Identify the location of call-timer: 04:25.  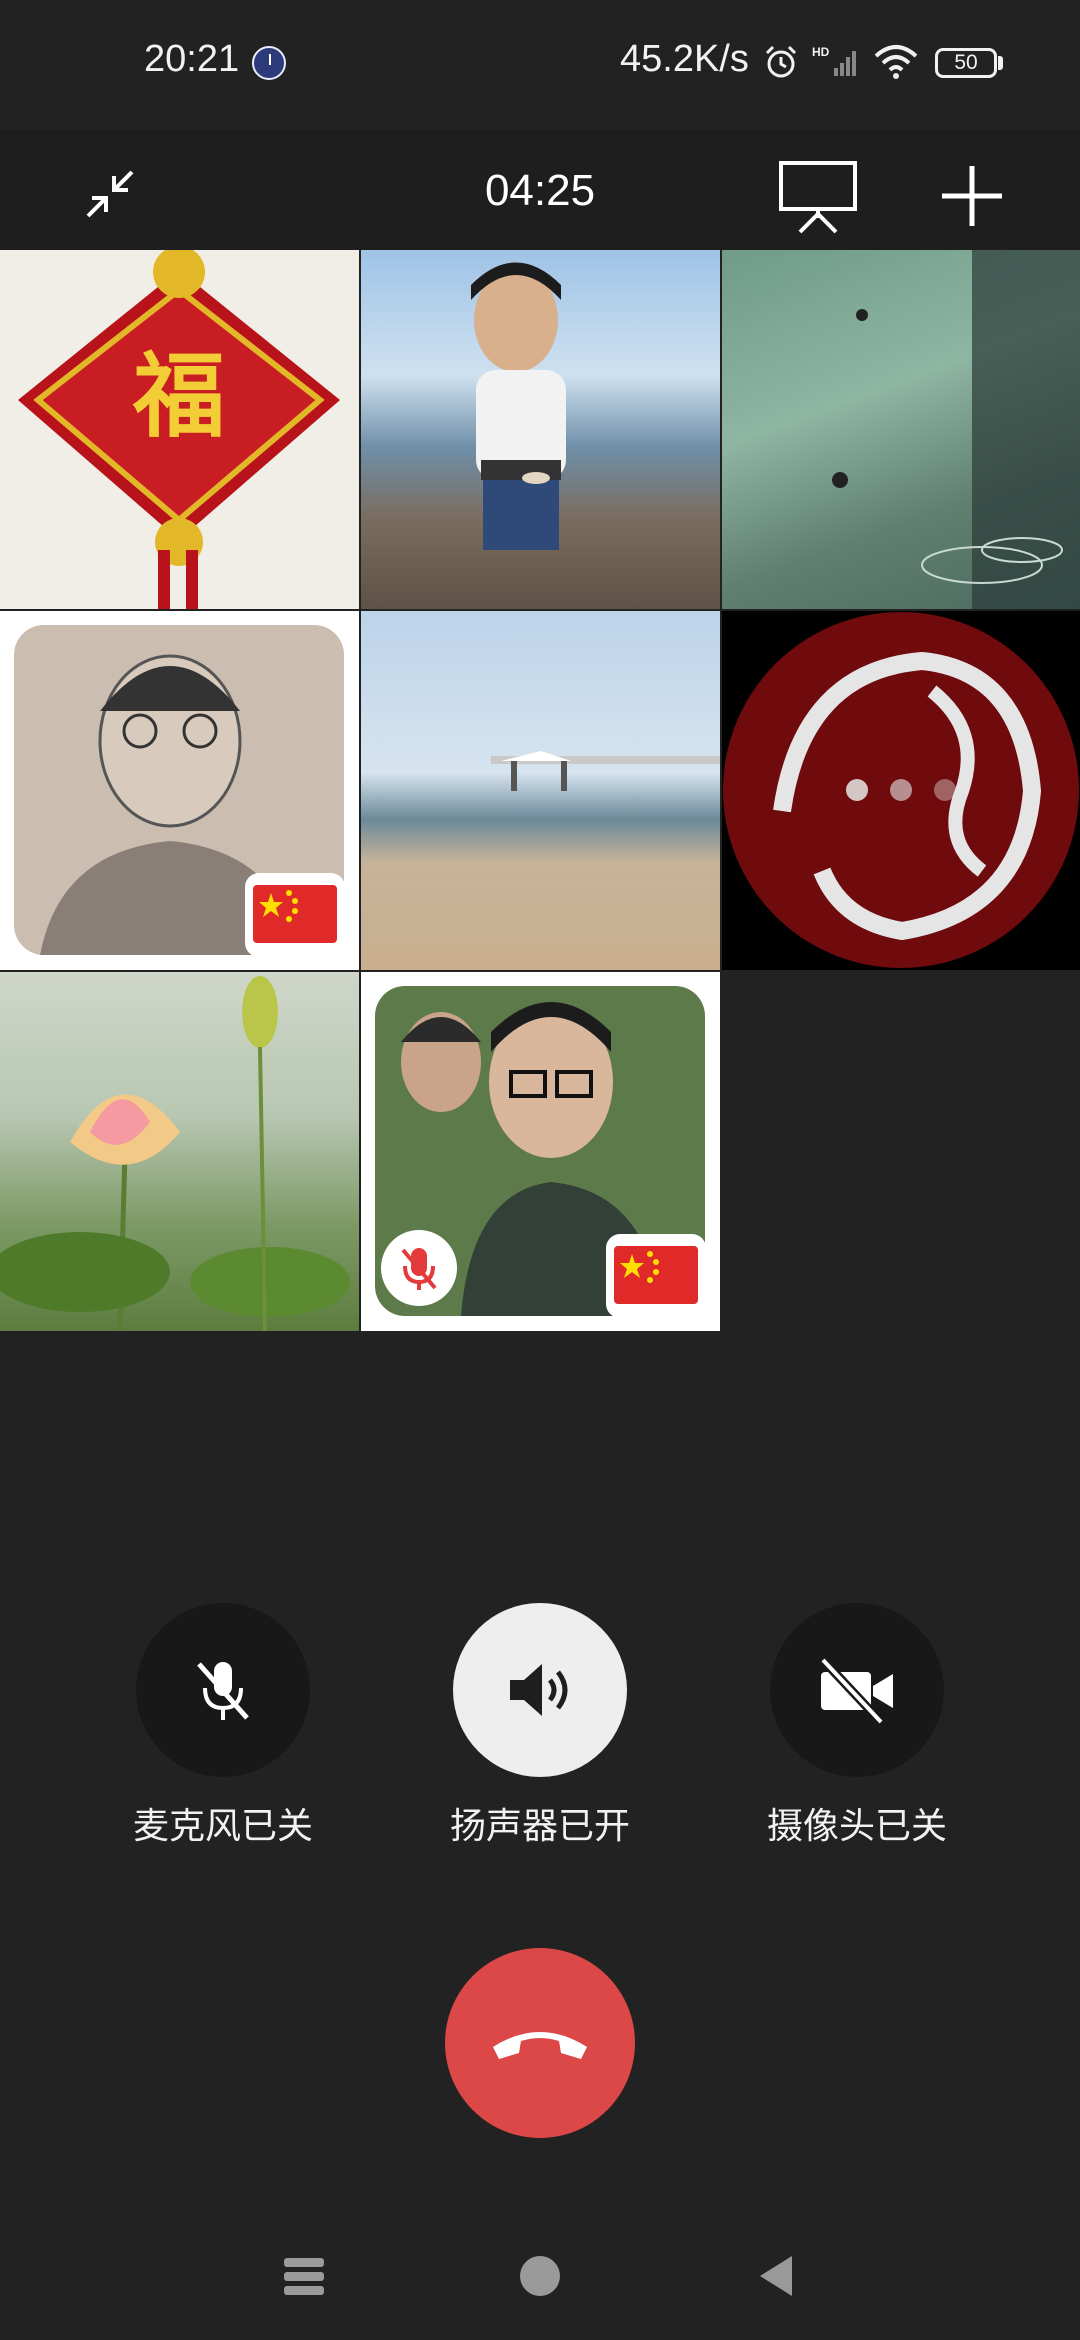
(540, 190).